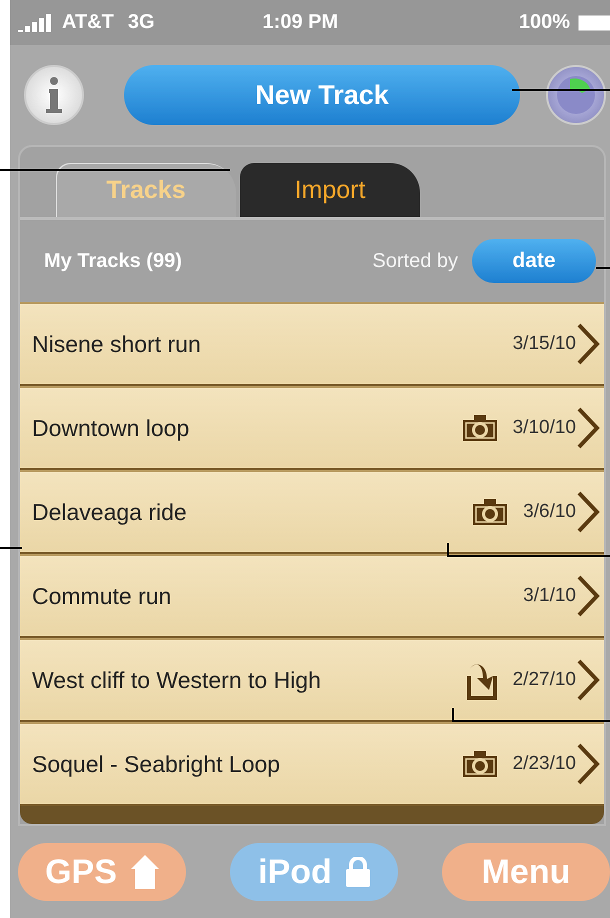 The image size is (610, 918). What do you see at coordinates (312, 428) in the screenshot?
I see `track-row: Downtown loop 3/10/10` at bounding box center [312, 428].